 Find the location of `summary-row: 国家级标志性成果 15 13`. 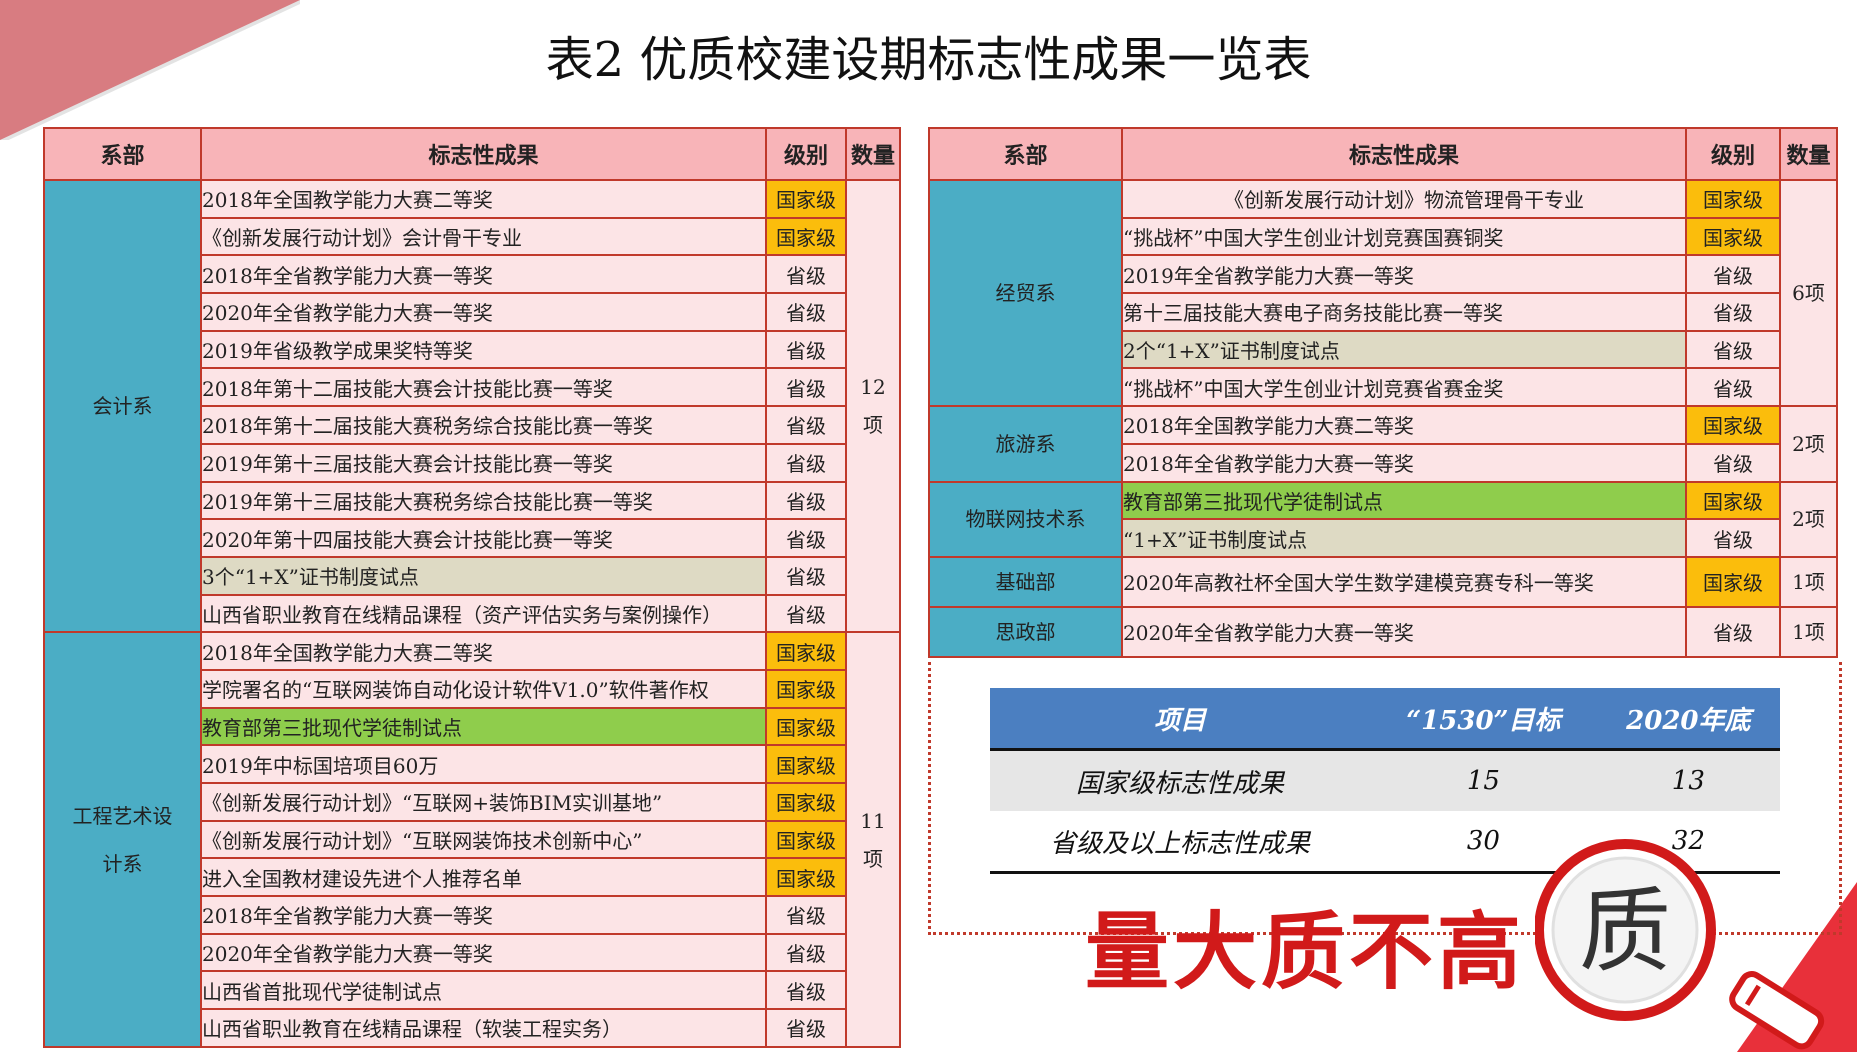

summary-row: 国家级标志性成果 15 13 is located at coordinates (1385, 779).